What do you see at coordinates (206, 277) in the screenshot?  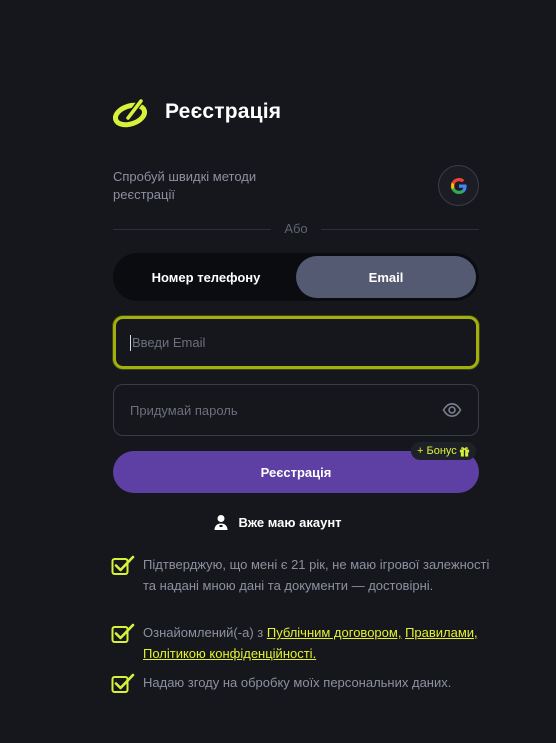 I see `tab-phone: Номер телефону` at bounding box center [206, 277].